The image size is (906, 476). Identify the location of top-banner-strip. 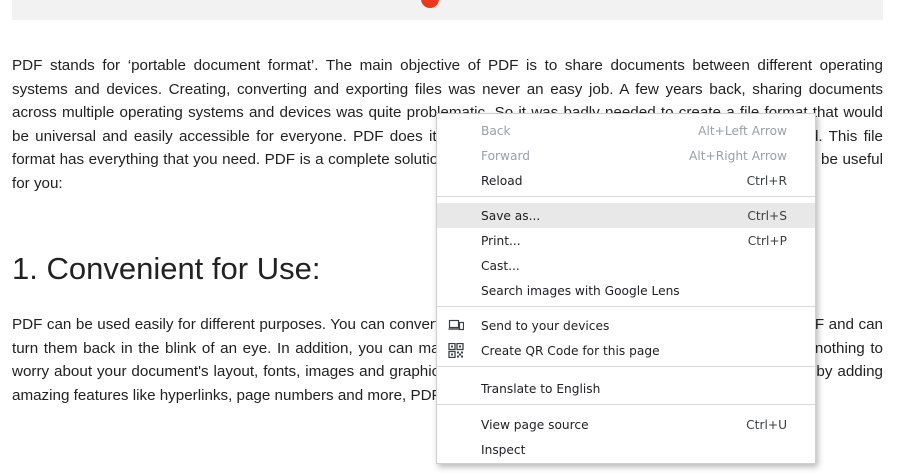
(447, 10).